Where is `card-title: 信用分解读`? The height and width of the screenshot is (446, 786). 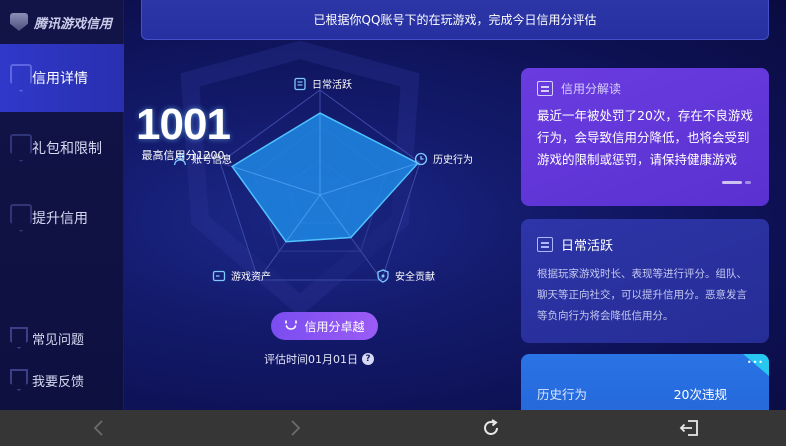
card-title: 信用分解读 is located at coordinates (591, 89).